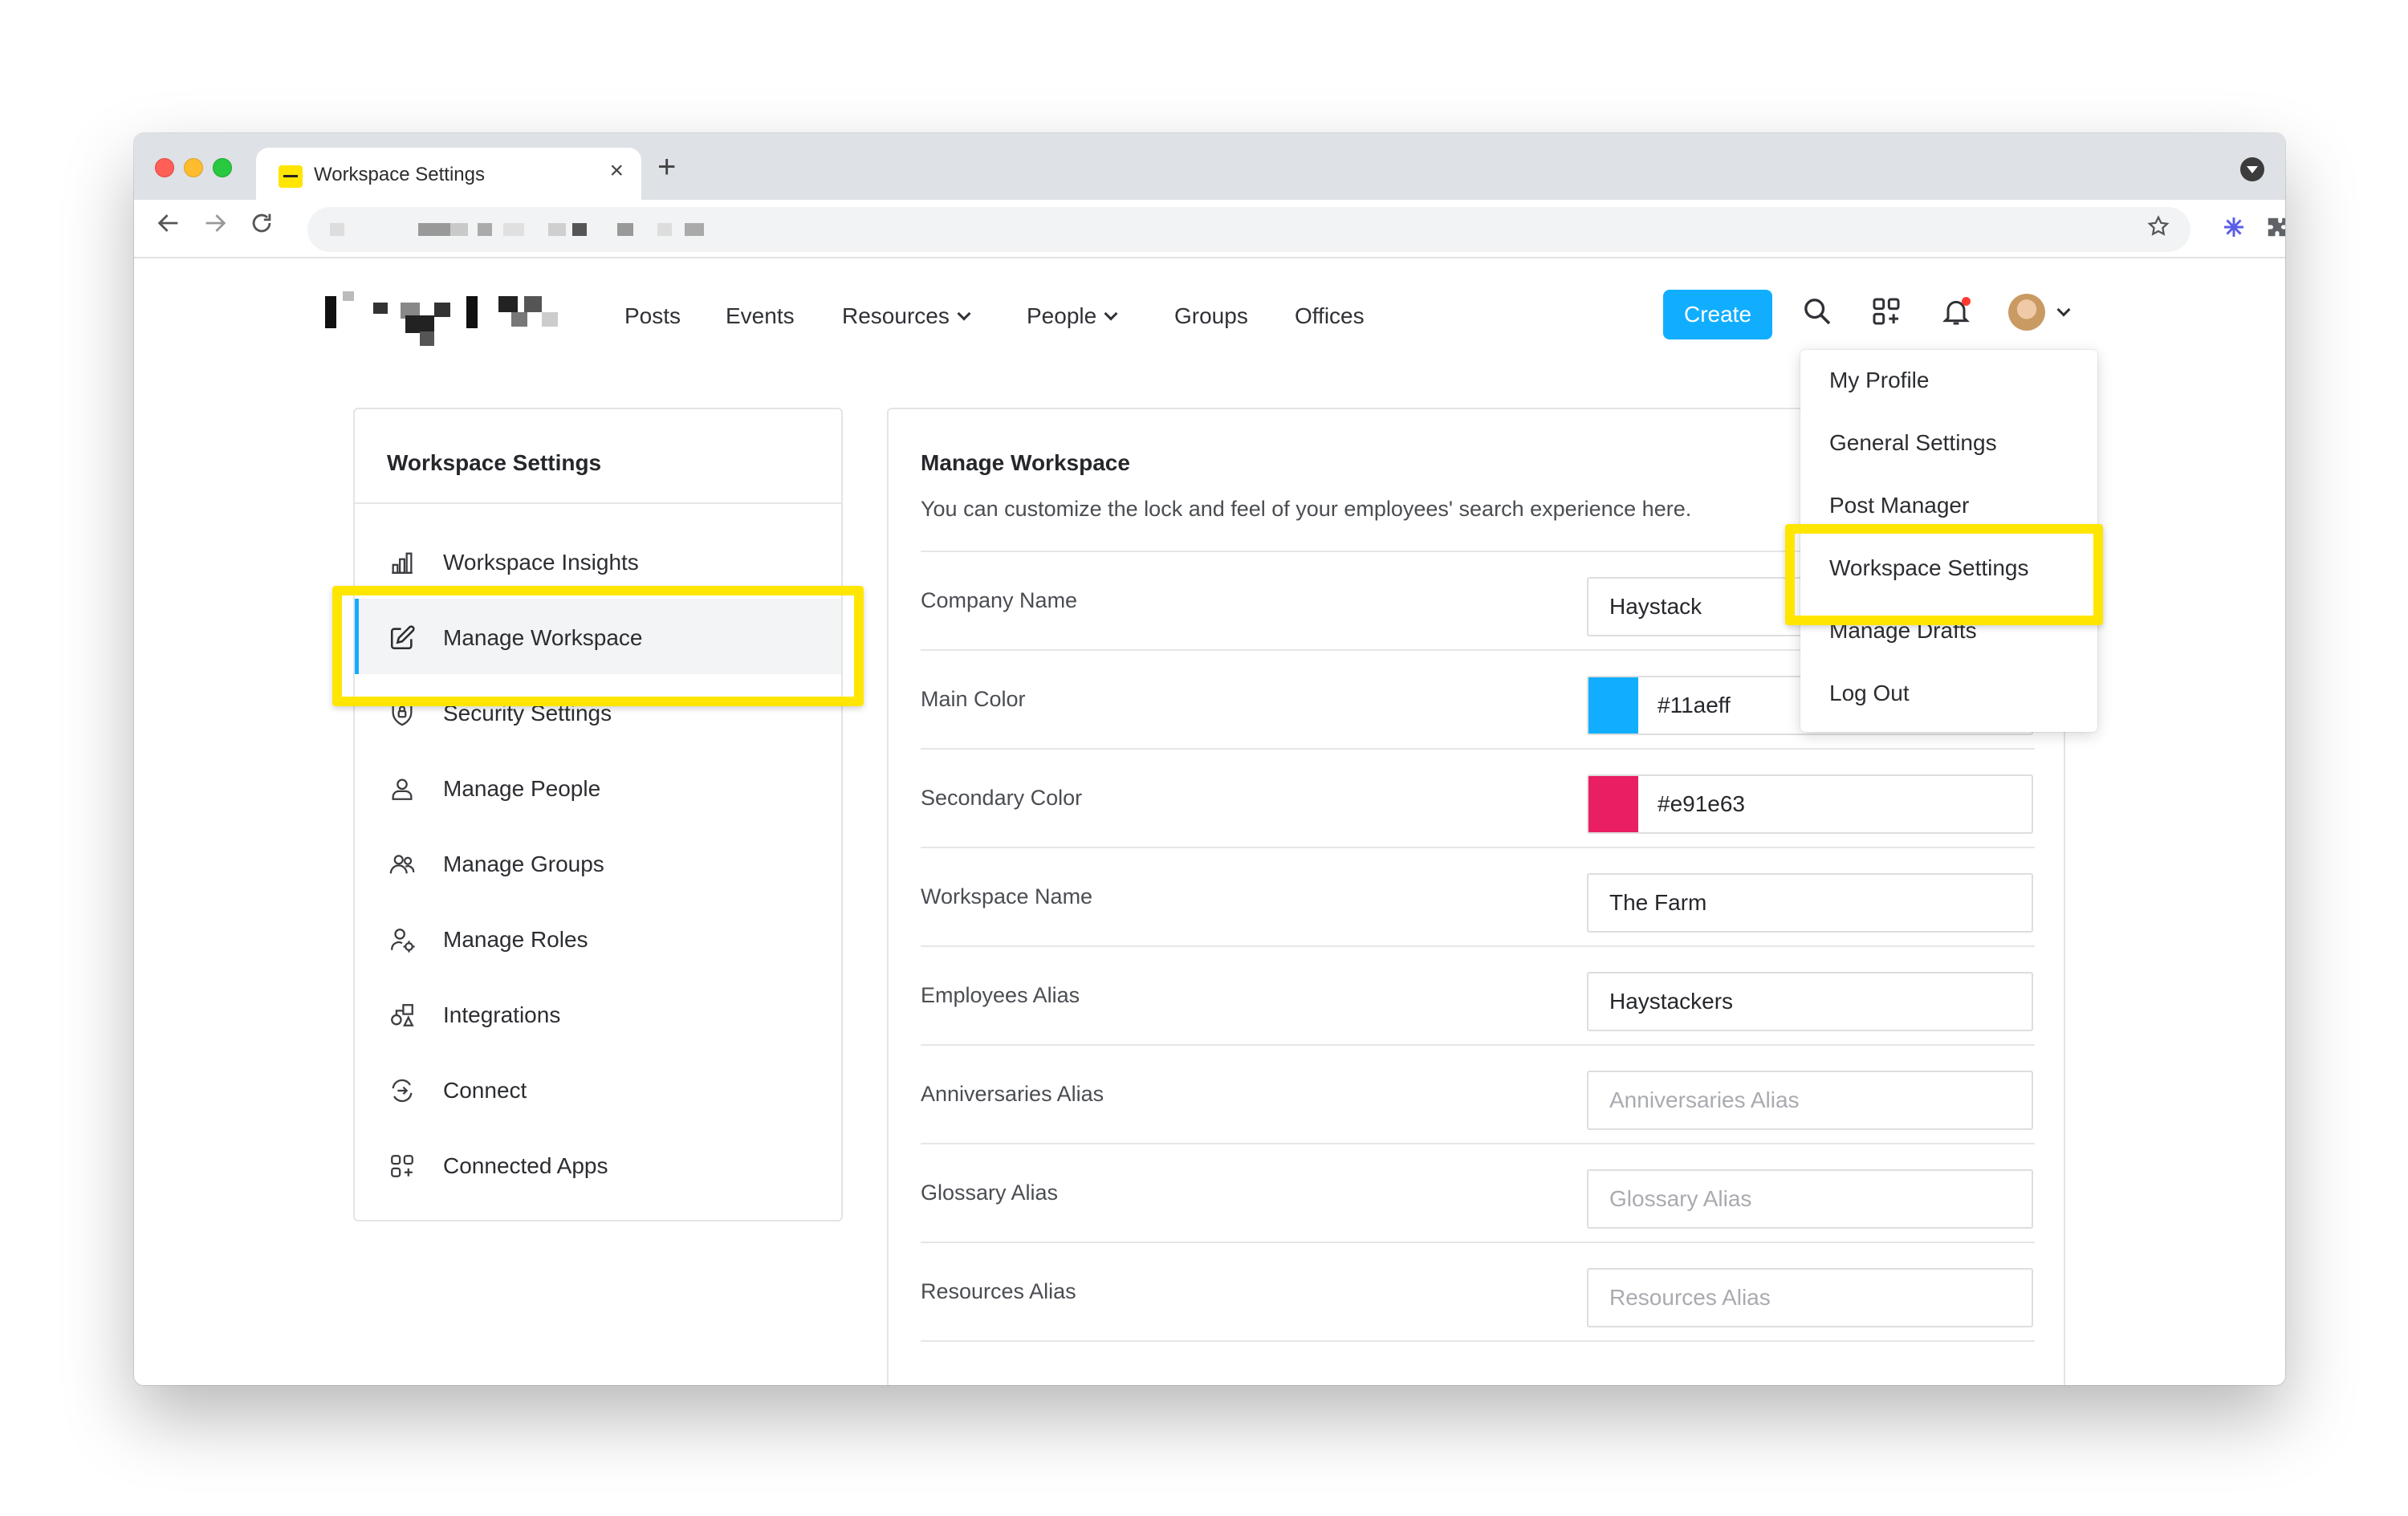  I want to click on user-avatar, so click(2026, 313).